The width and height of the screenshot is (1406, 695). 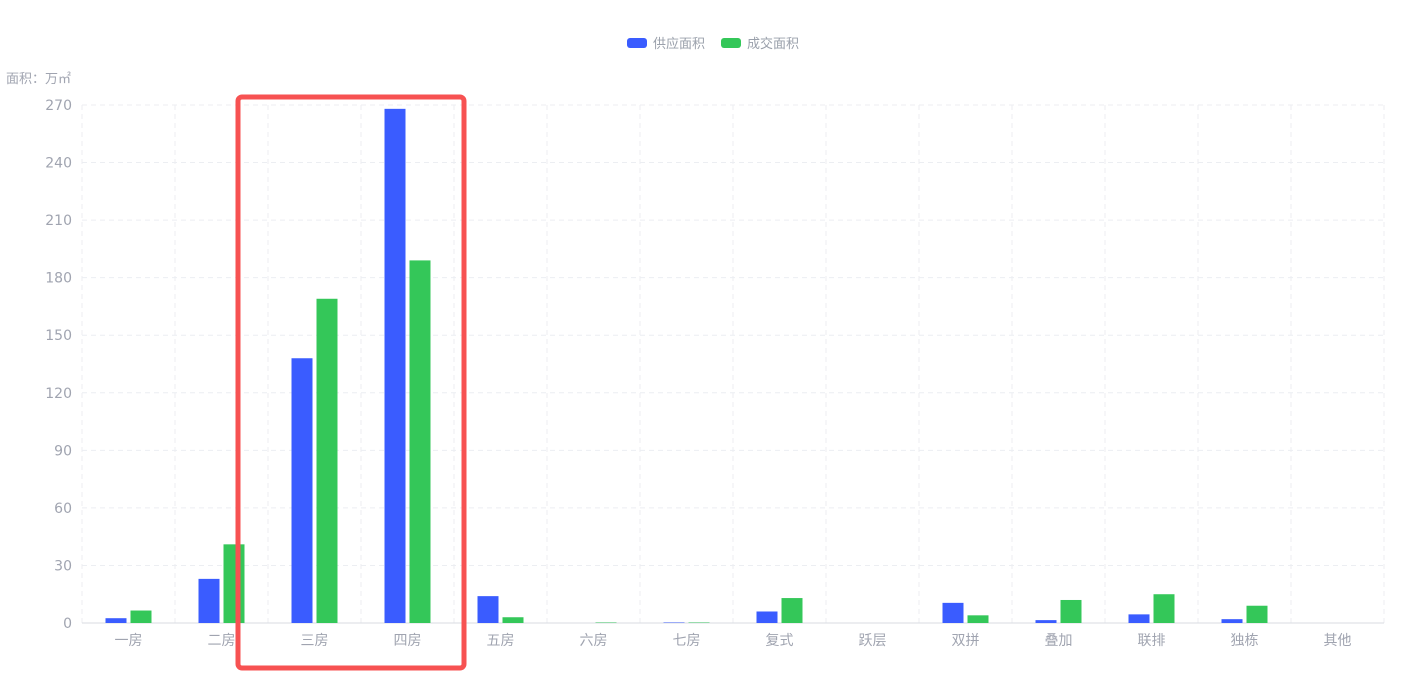 What do you see at coordinates (63, 509) in the screenshot?
I see `y-tick-label: 60` at bounding box center [63, 509].